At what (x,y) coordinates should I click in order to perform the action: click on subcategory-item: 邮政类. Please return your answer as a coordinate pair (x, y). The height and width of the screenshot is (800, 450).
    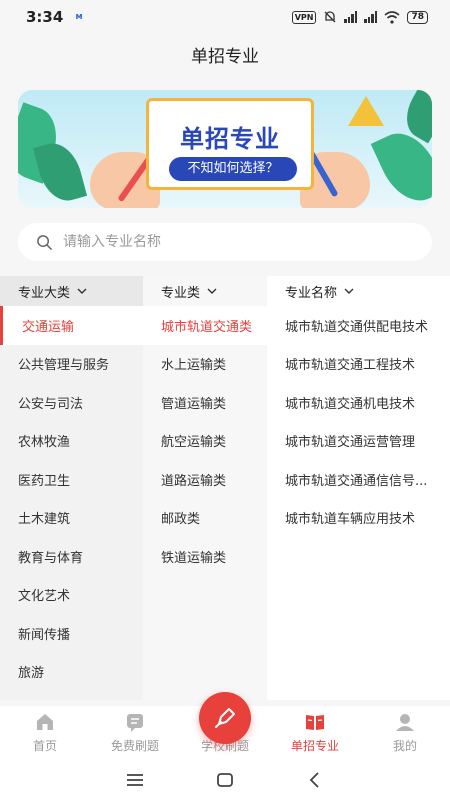
    Looking at the image, I should click on (205, 518).